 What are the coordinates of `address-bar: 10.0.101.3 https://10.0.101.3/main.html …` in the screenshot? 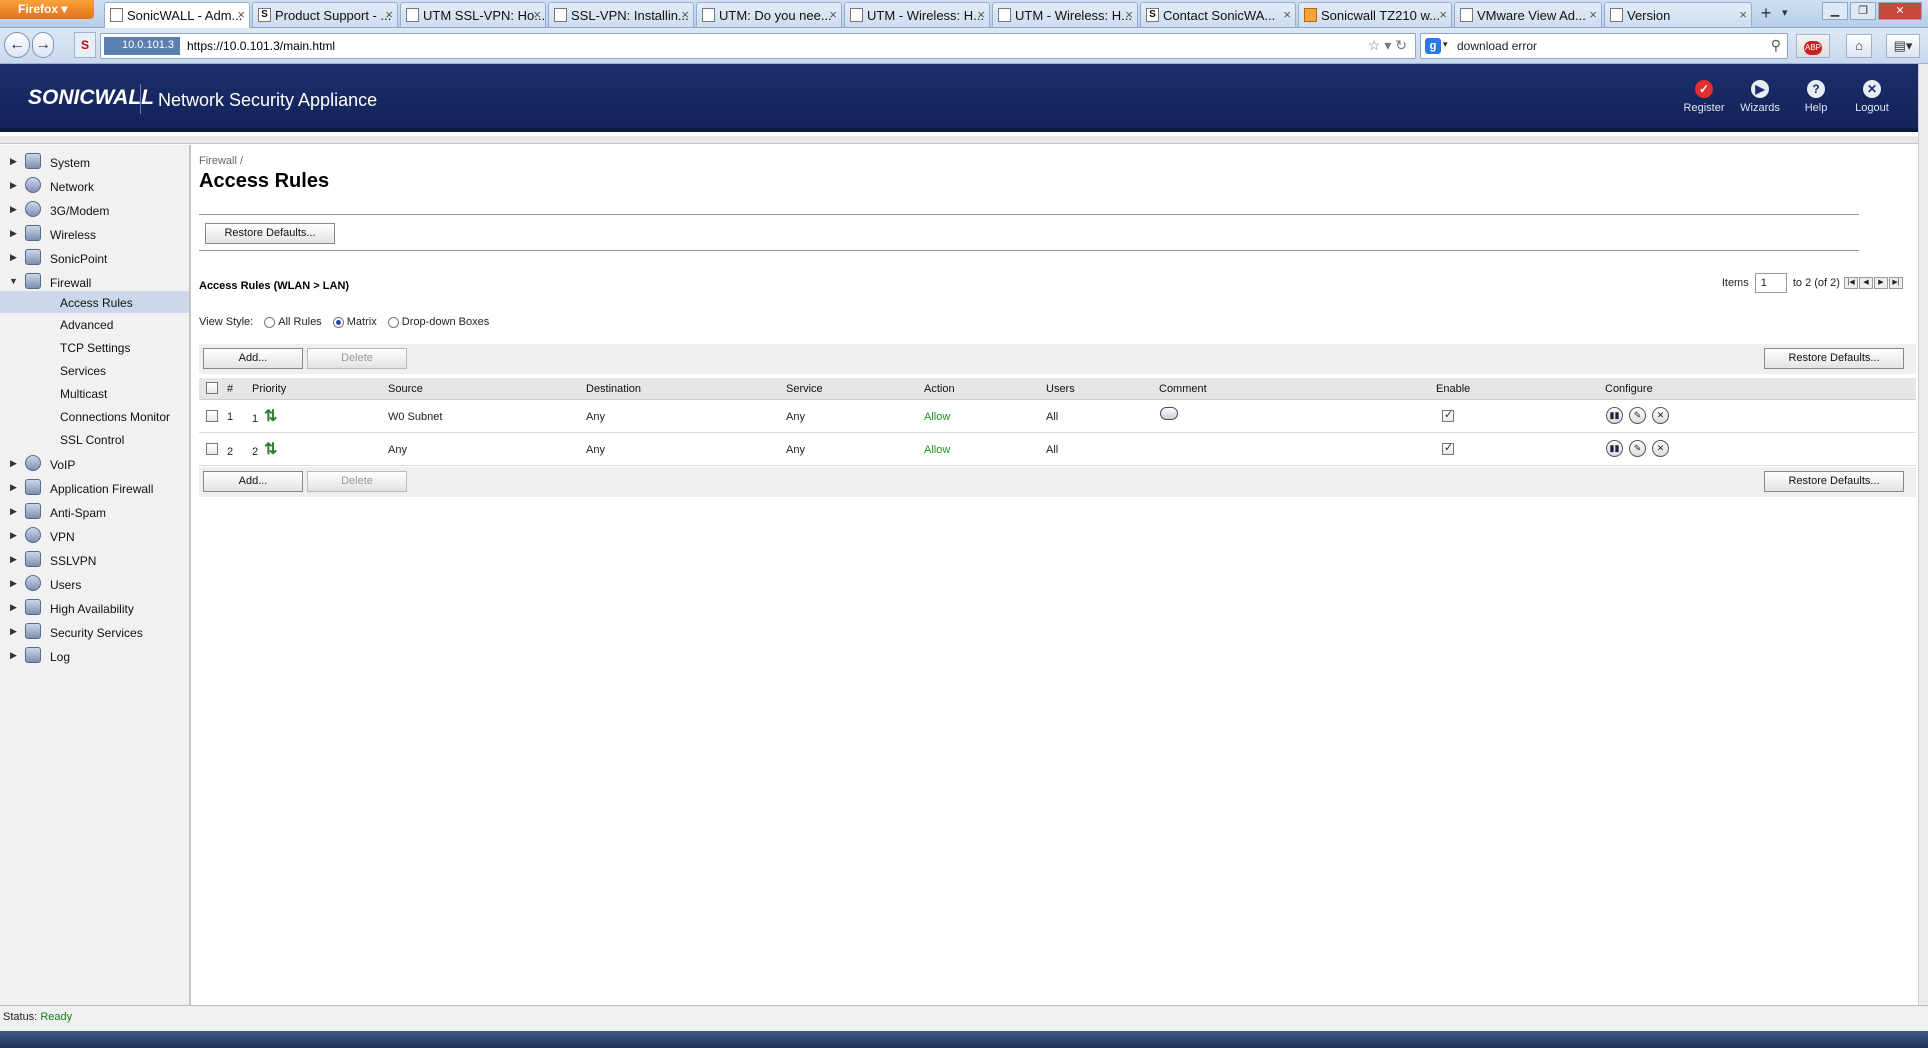 It's located at (758, 46).